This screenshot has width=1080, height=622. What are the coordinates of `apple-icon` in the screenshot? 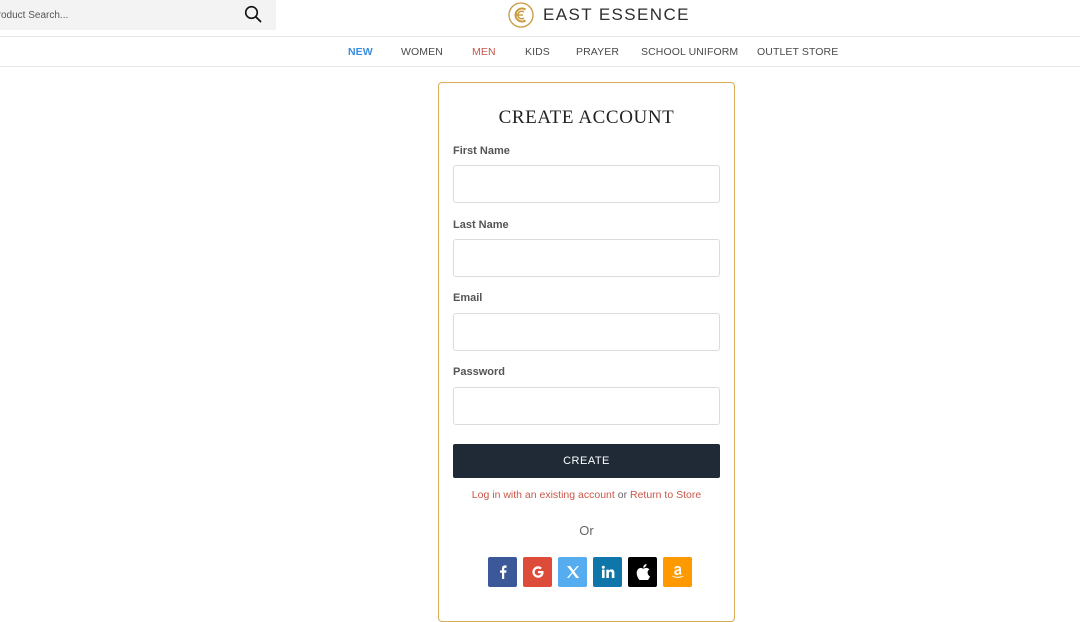 It's located at (643, 572).